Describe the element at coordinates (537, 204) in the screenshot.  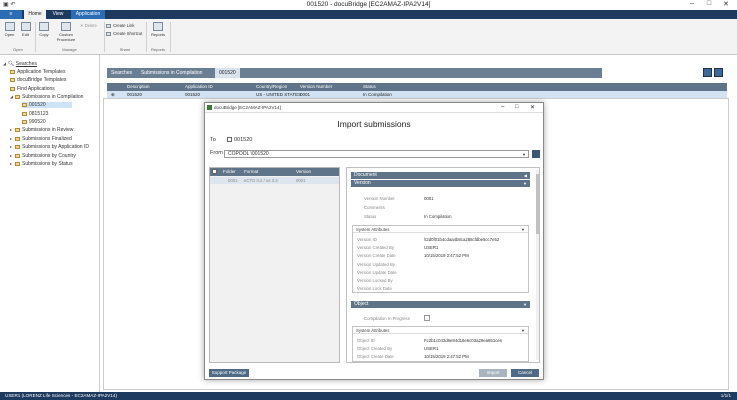
I see `scrollbar-thumb` at that location.